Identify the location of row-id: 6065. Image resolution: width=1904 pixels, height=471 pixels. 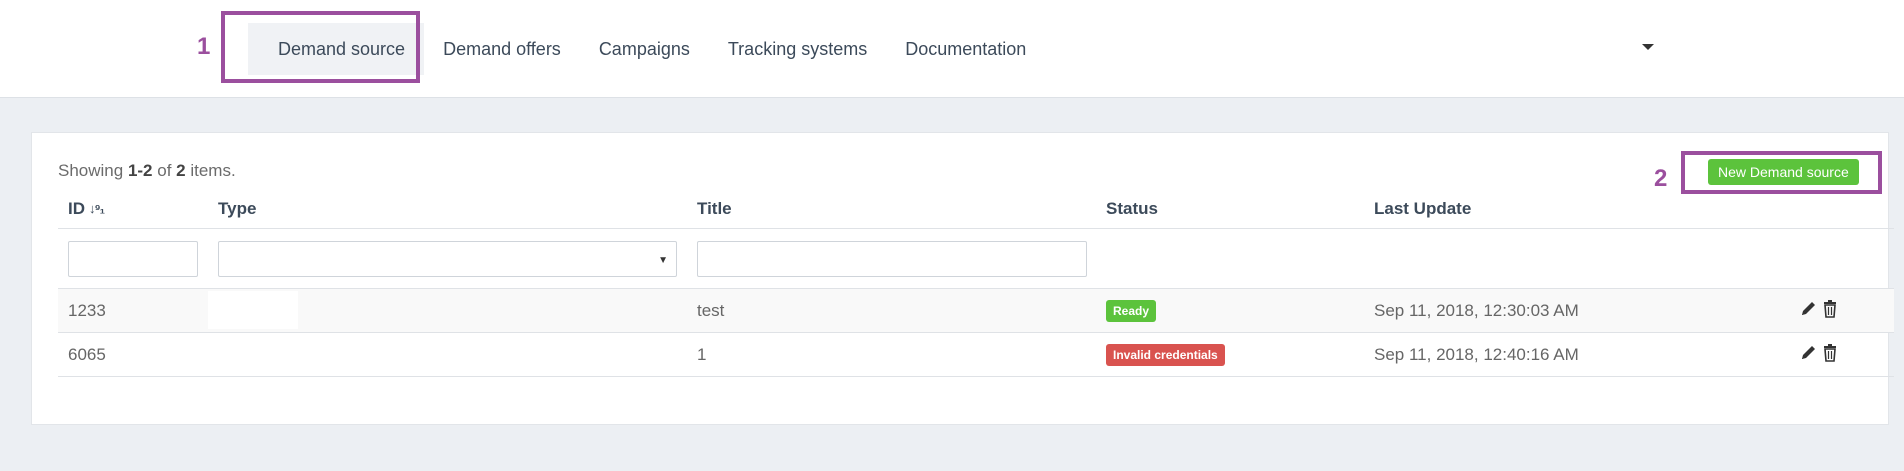
(87, 354).